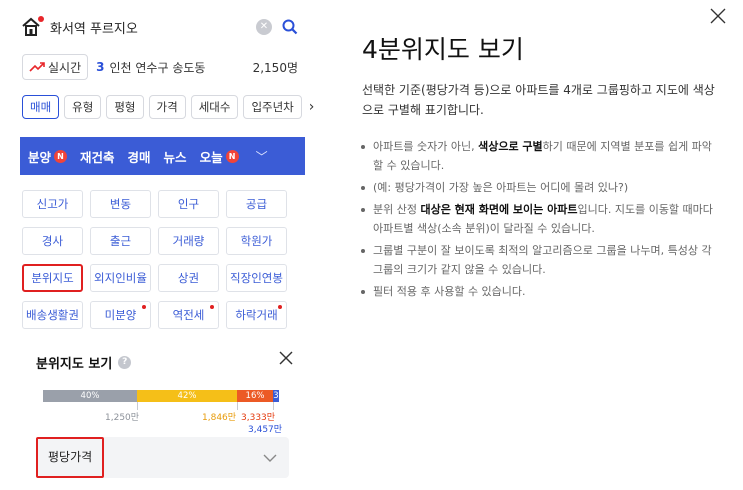 The image size is (743, 490). Describe the element at coordinates (255, 396) in the screenshot. I see `quartile-segment-3: 16%` at that location.